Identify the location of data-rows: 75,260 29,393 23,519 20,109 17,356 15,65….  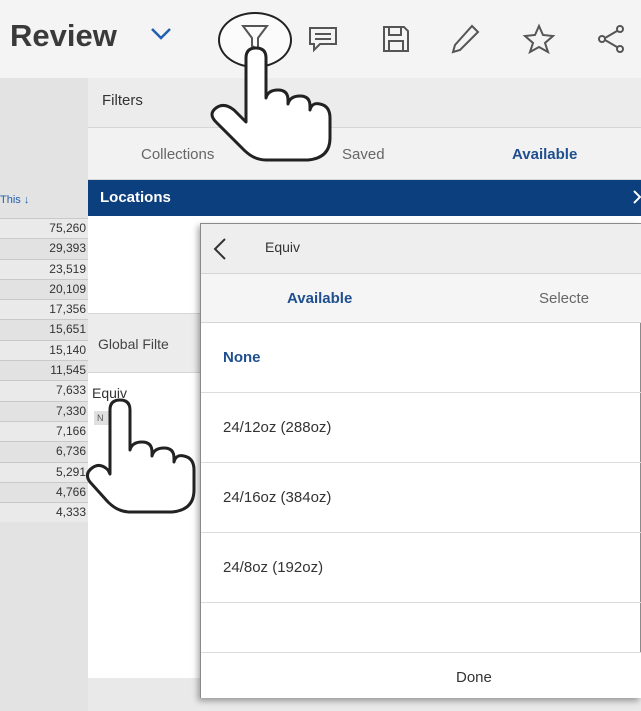
(44, 370).